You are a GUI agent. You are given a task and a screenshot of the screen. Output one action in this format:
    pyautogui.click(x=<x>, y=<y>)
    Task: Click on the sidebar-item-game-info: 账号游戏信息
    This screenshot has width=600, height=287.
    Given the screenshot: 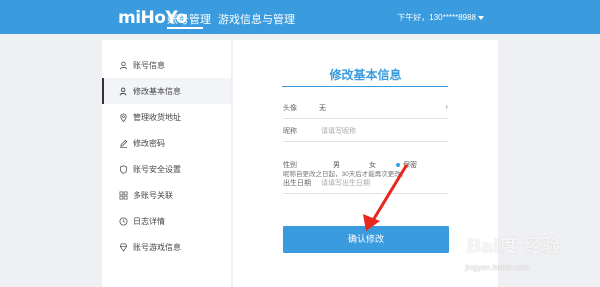 What is the action you would take?
    pyautogui.click(x=166, y=247)
    